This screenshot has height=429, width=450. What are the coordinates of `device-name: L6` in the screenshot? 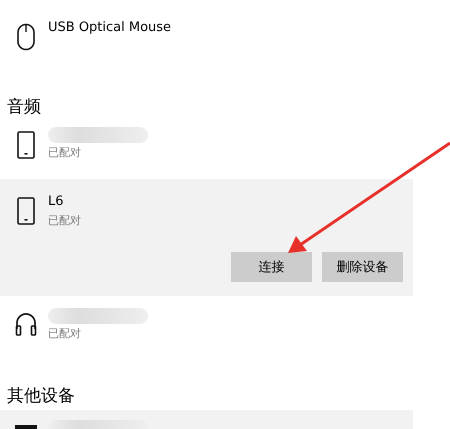 It's located at (56, 202).